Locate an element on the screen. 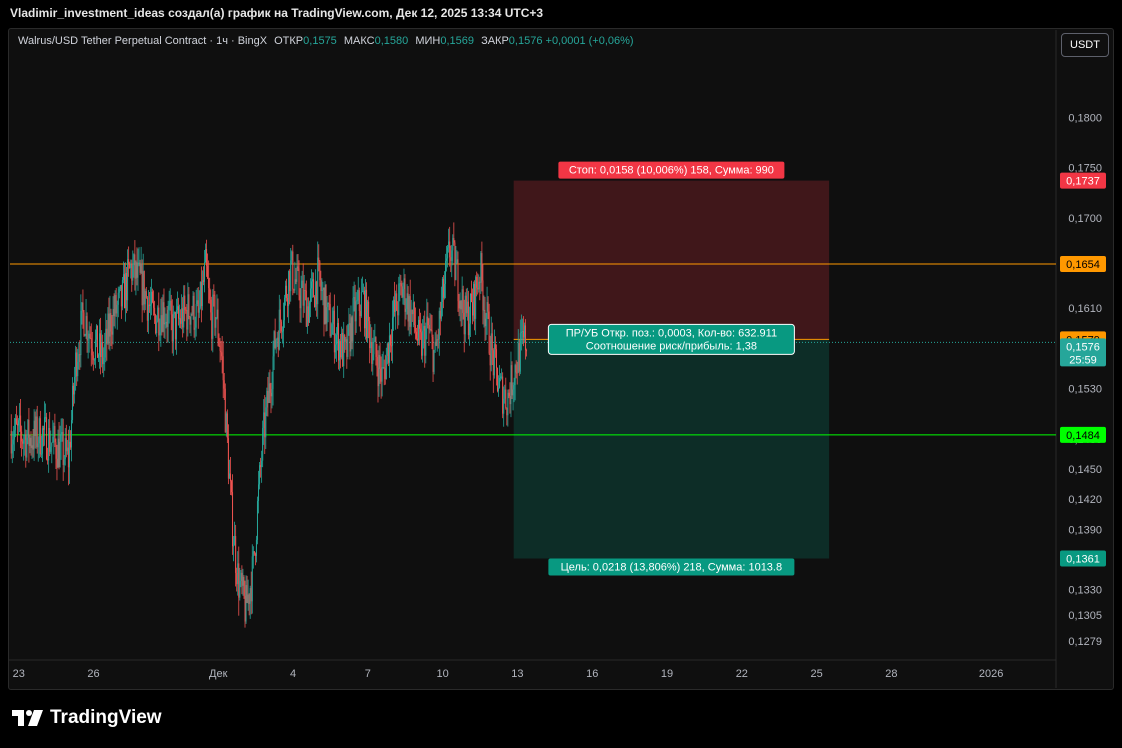 The height and width of the screenshot is (748, 1122). level-orange-badge: 0,1654 is located at coordinates (1083, 265).